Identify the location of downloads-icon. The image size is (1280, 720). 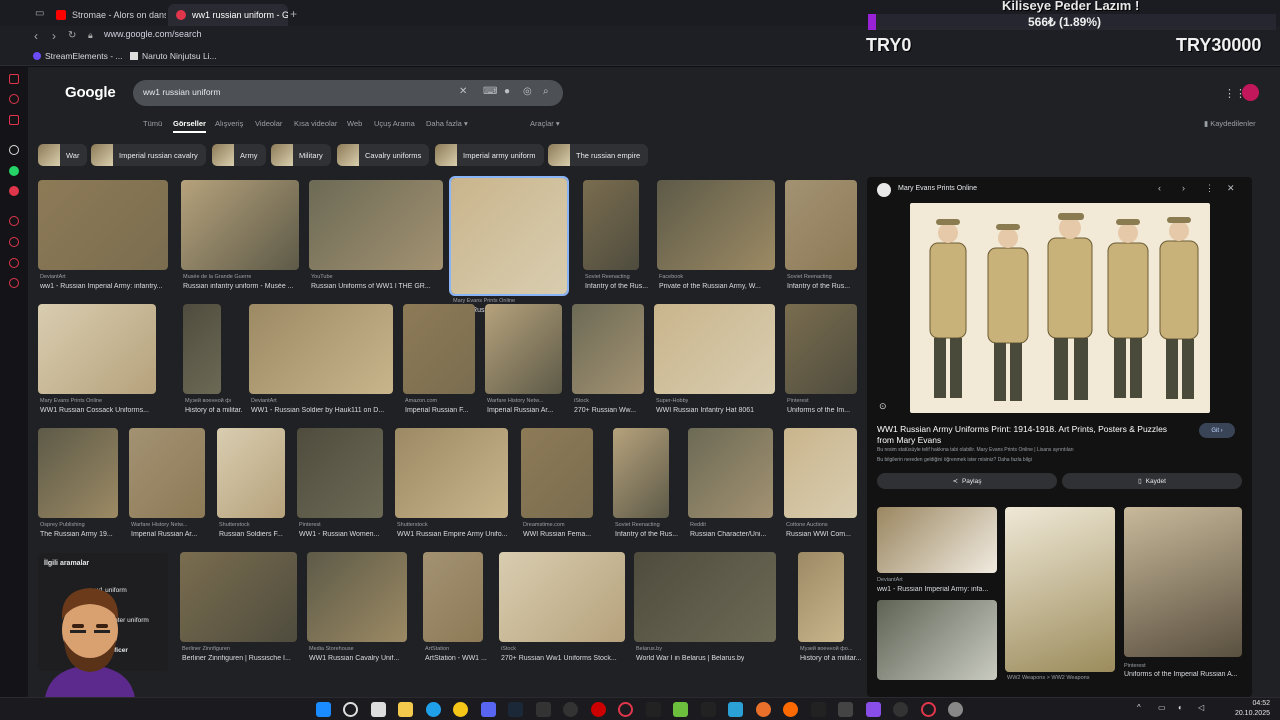
(14, 263).